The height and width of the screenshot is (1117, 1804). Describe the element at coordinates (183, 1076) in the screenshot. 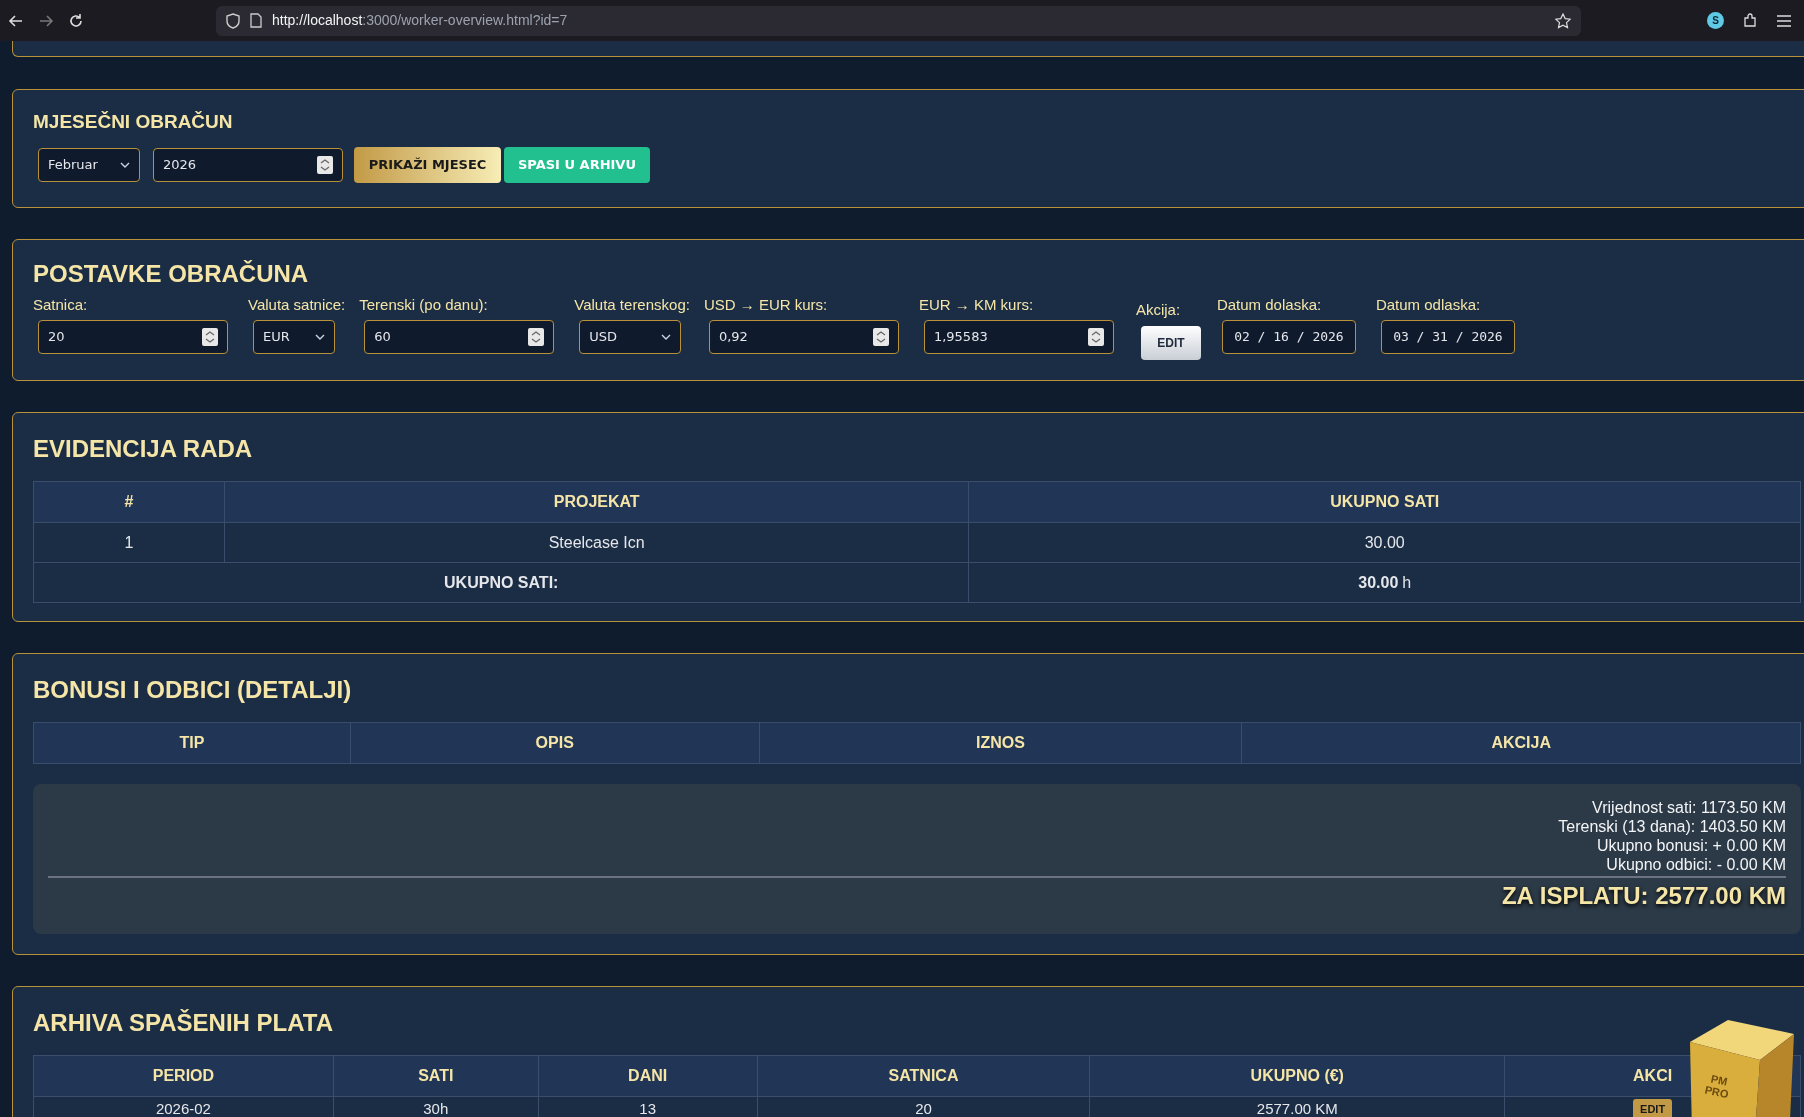

I see `column-header: PERIOD` at that location.